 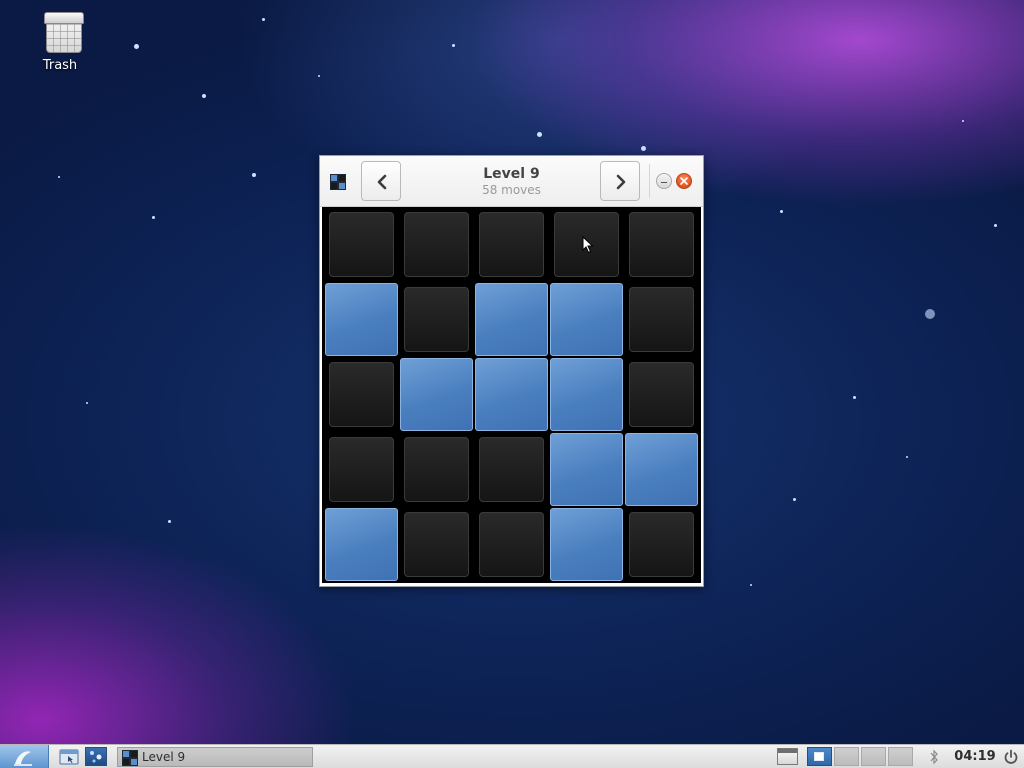 I want to click on chevron-right-icon, so click(x=621, y=182).